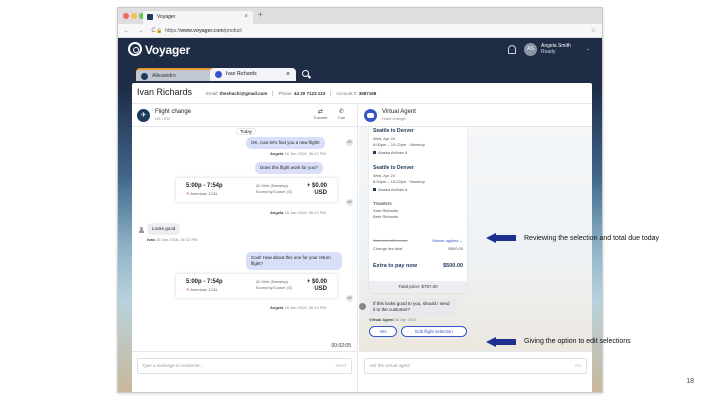  Describe the element at coordinates (199, 31) in the screenshot. I see `url-field: 🔒 https://www.voyager.com/product` at that location.